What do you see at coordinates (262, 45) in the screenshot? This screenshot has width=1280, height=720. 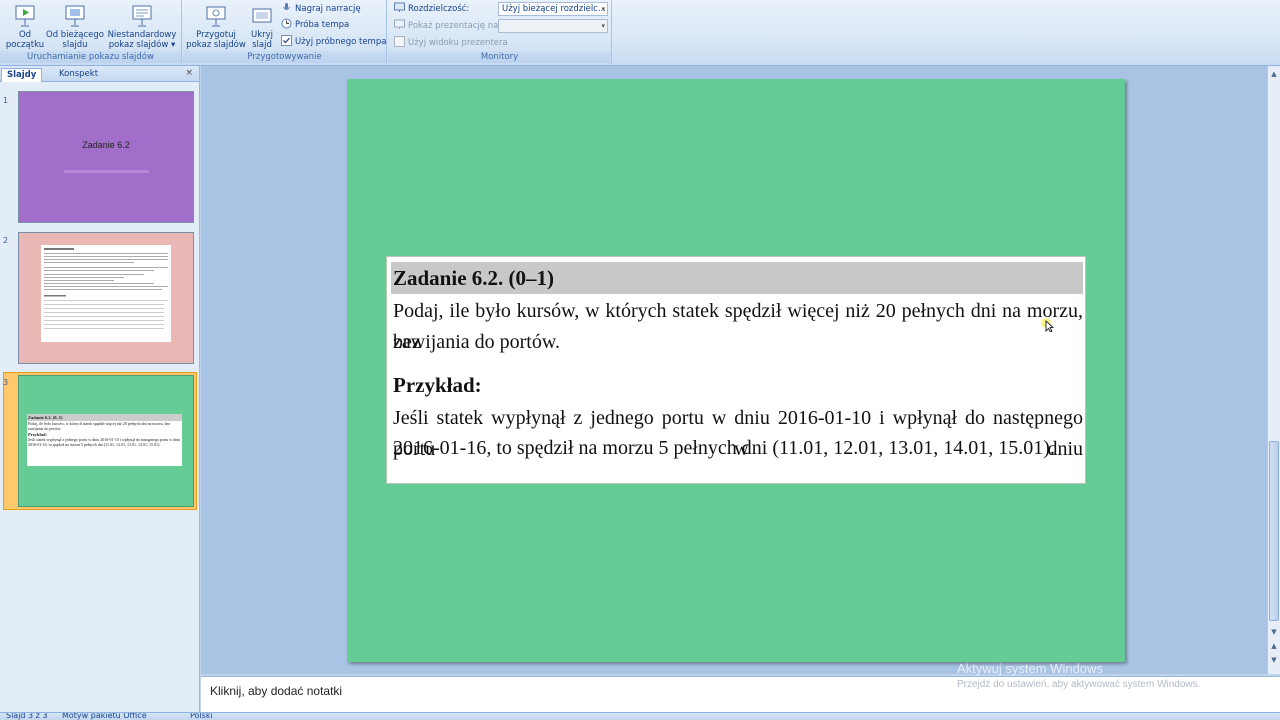 I see `hide-slide-label-2: slajd` at bounding box center [262, 45].